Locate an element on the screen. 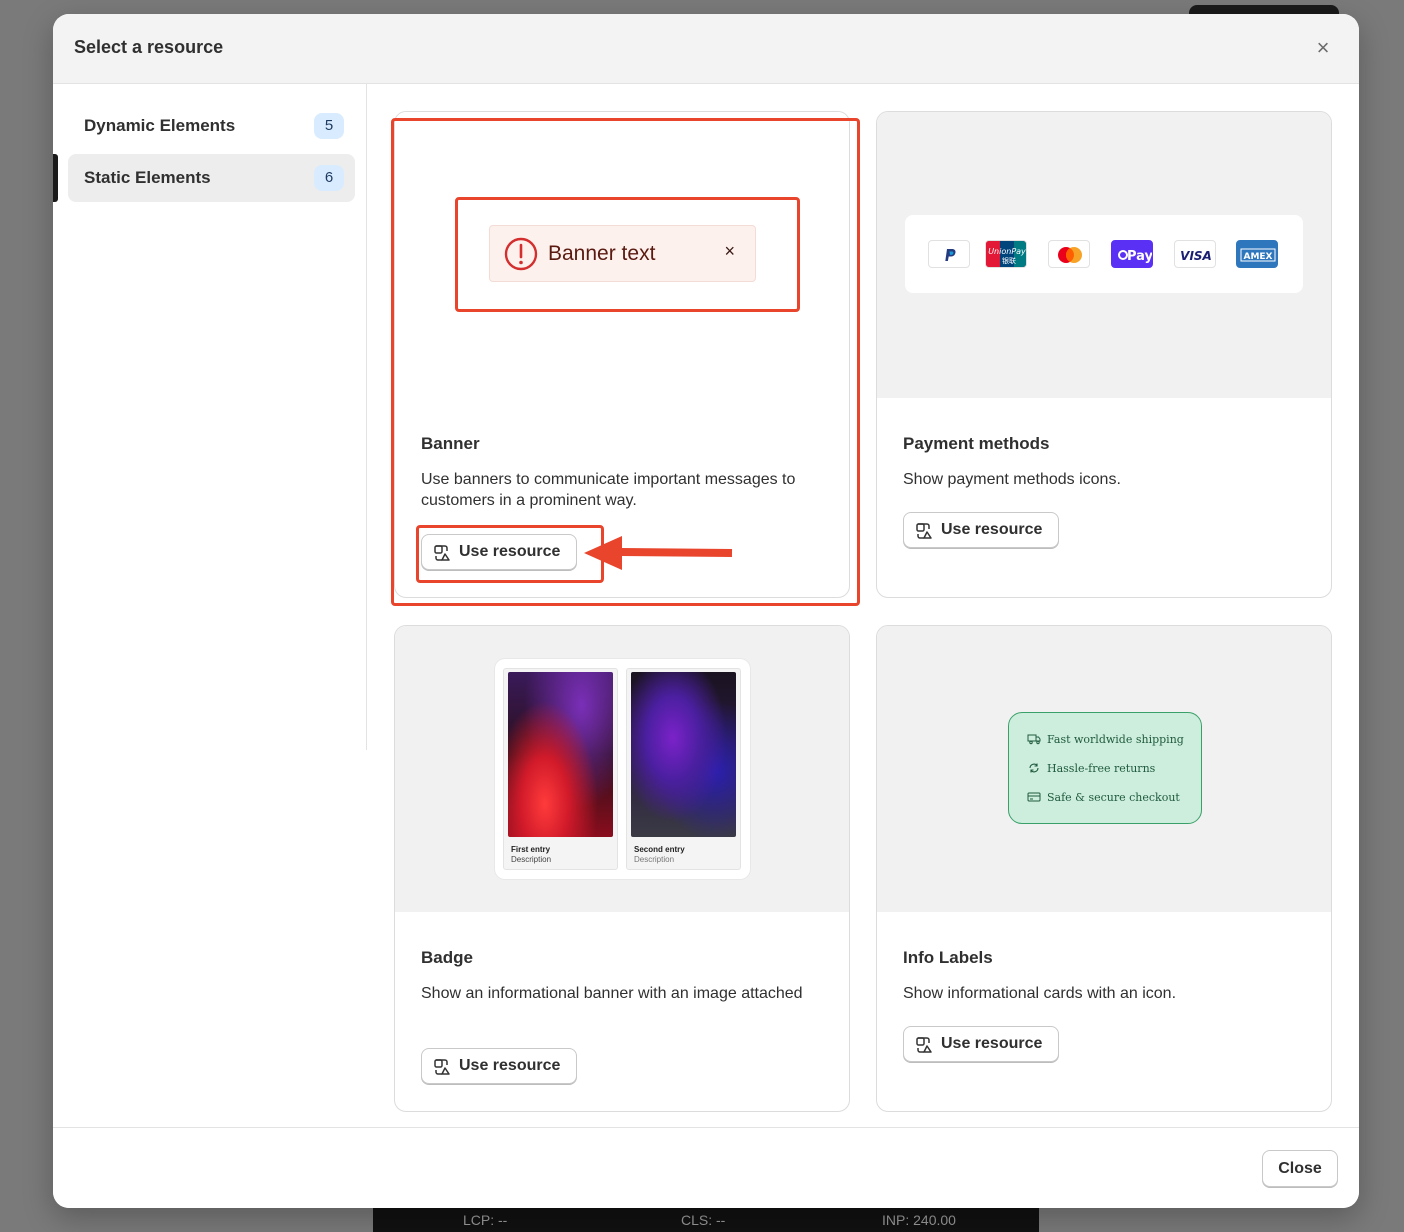 The image size is (1404, 1232). entry-title: First entry is located at coordinates (531, 849).